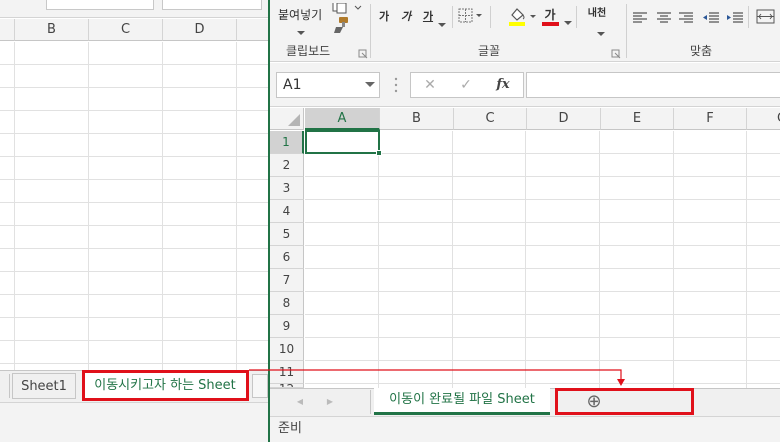 The height and width of the screenshot is (442, 780). Describe the element at coordinates (435, 374) in the screenshot. I see `move-arrow-line` at that location.